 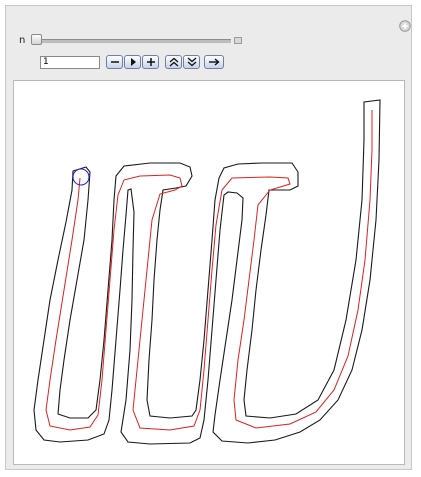 What do you see at coordinates (81, 177) in the screenshot?
I see `position-marker` at bounding box center [81, 177].